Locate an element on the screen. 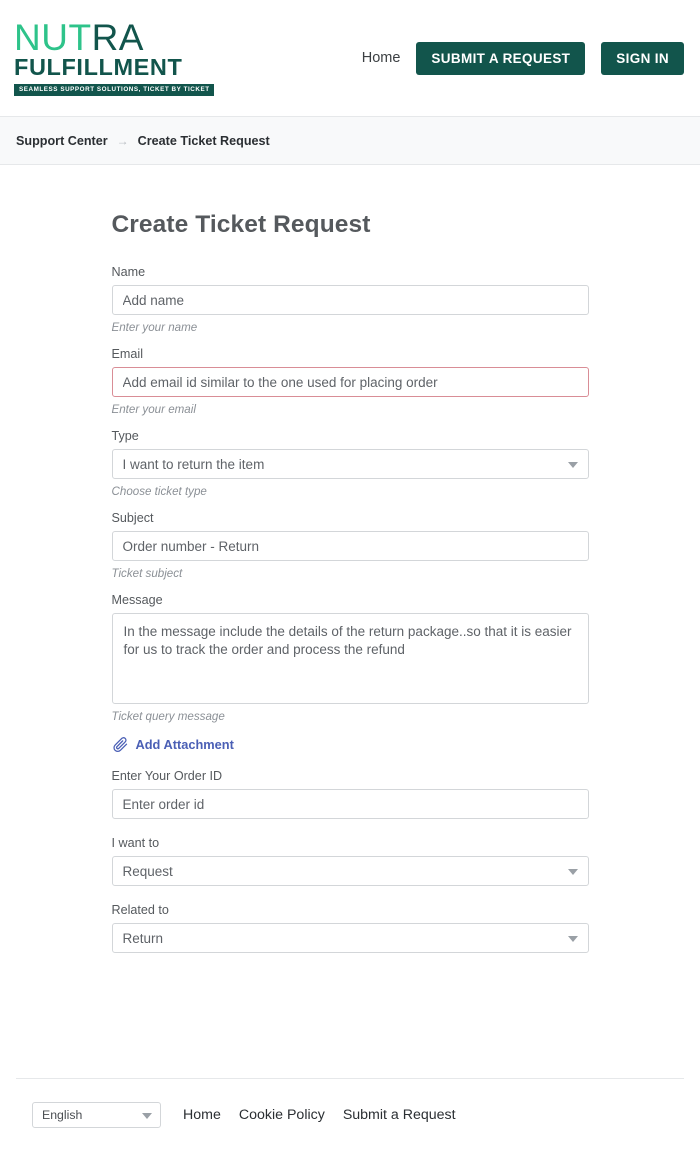 The width and height of the screenshot is (700, 1151). field-email: Email Enter your email is located at coordinates (350, 381).